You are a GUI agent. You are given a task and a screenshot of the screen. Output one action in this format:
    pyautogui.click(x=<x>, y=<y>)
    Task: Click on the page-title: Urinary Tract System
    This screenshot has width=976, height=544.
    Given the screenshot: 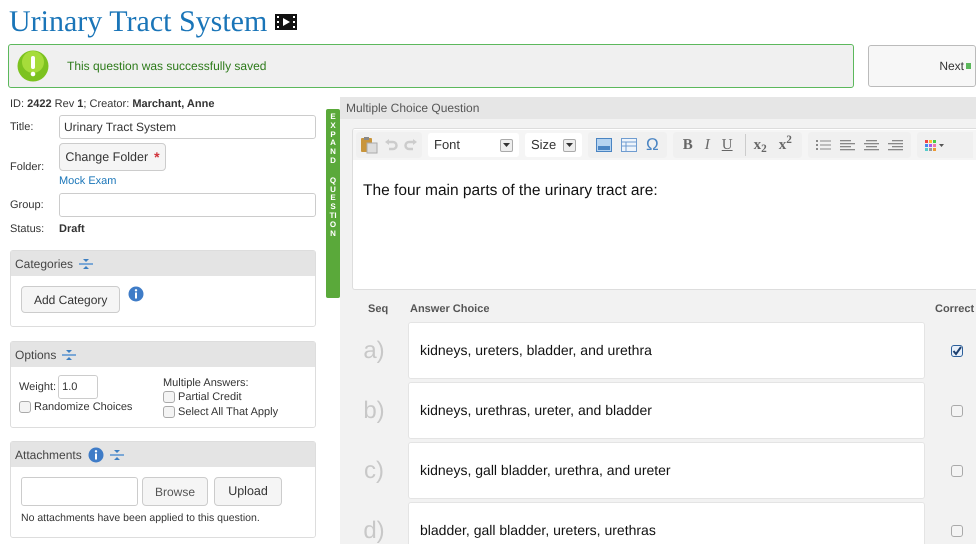 What is the action you would take?
    pyautogui.click(x=138, y=22)
    